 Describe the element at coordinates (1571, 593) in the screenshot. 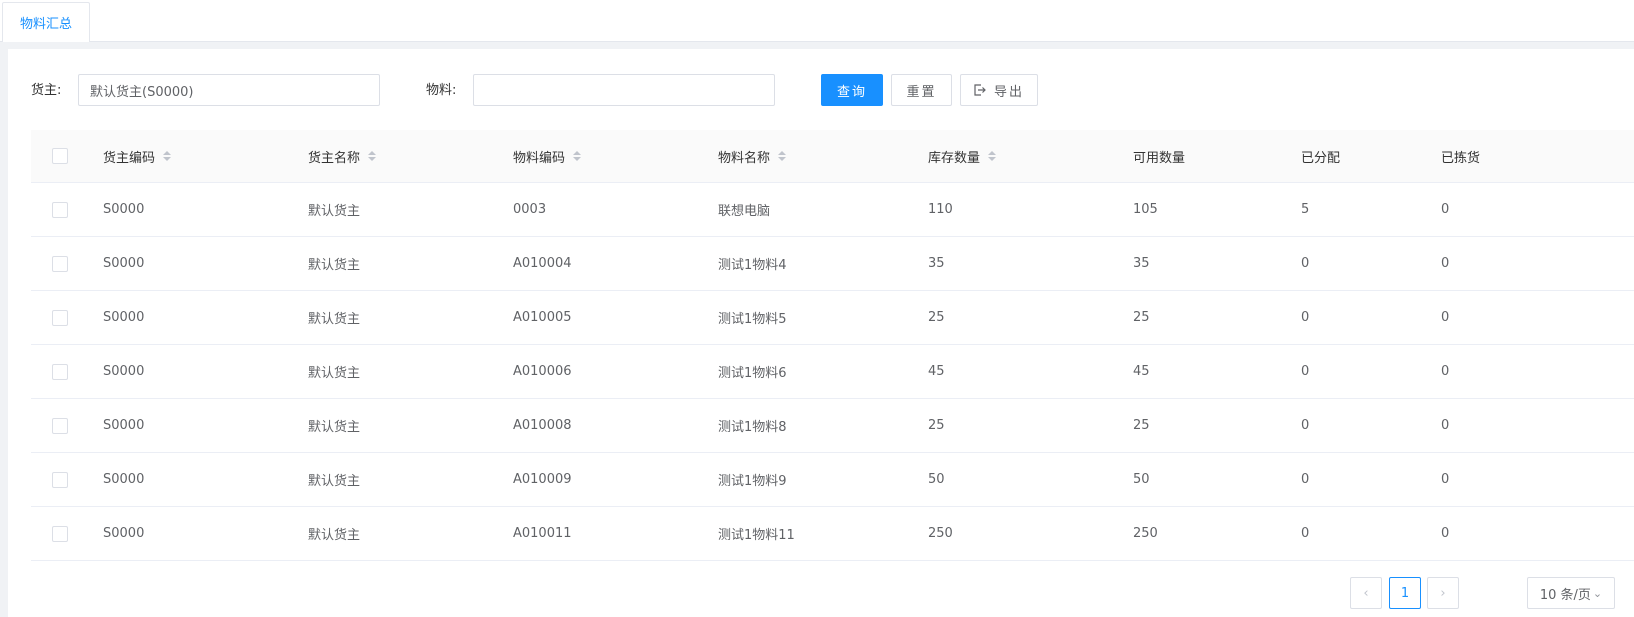

I see `page-size-select: 10 条/页 ⌄` at that location.